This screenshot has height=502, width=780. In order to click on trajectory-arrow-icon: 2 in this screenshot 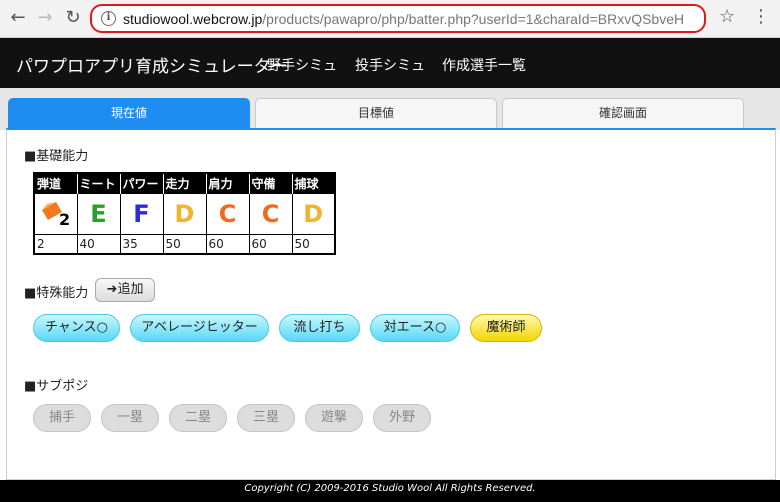, I will do `click(55, 215)`.